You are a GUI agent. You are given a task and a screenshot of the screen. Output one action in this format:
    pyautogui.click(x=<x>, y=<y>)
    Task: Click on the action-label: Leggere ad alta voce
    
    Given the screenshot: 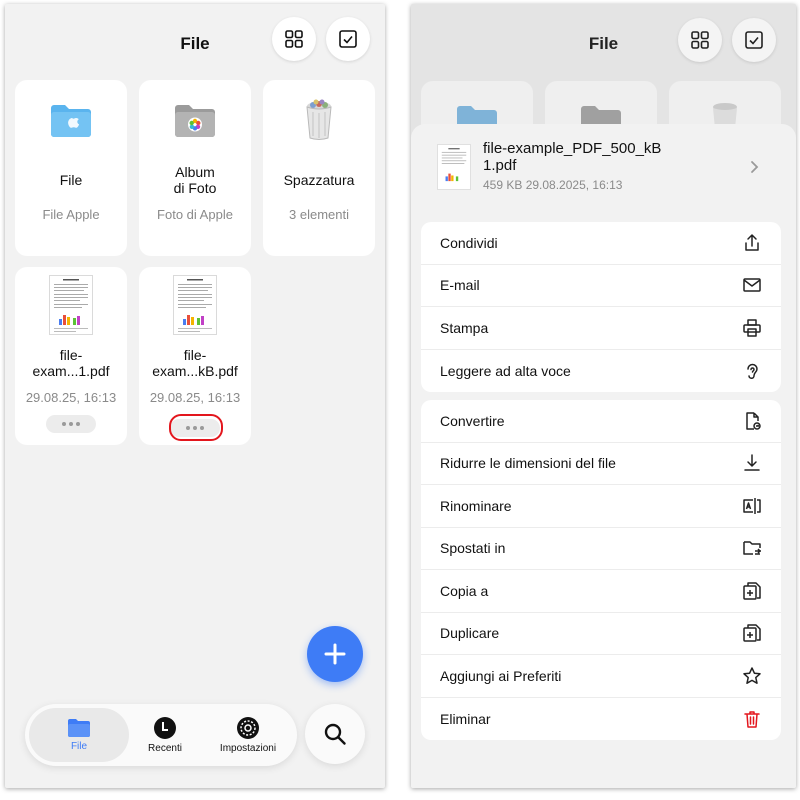 What is the action you would take?
    pyautogui.click(x=505, y=370)
    